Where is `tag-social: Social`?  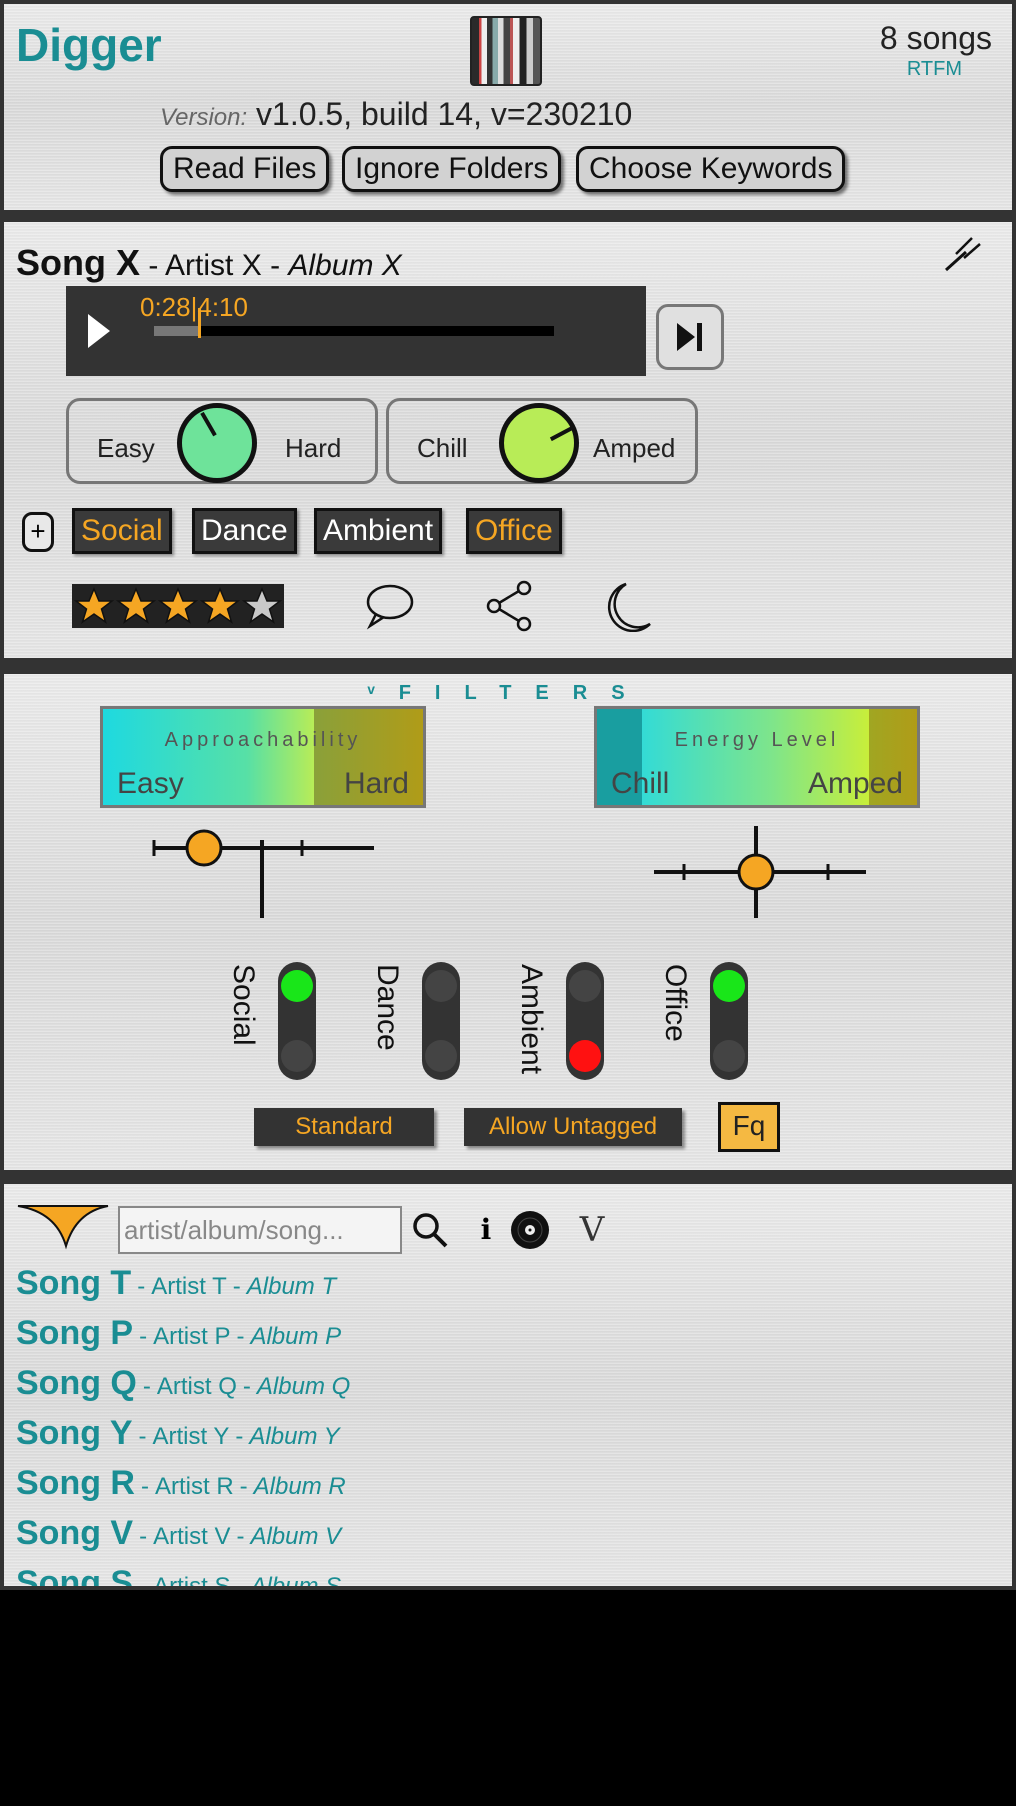
tag-social: Social is located at coordinates (122, 531).